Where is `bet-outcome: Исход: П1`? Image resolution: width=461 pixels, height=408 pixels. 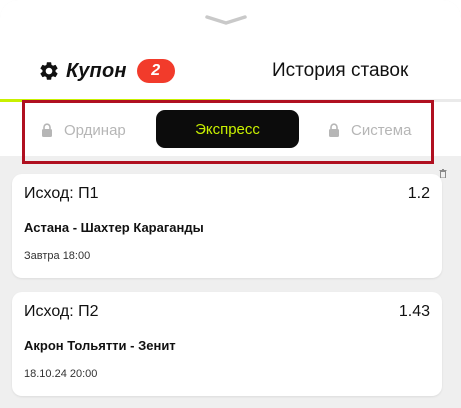 bet-outcome: Исход: П1 is located at coordinates (61, 193).